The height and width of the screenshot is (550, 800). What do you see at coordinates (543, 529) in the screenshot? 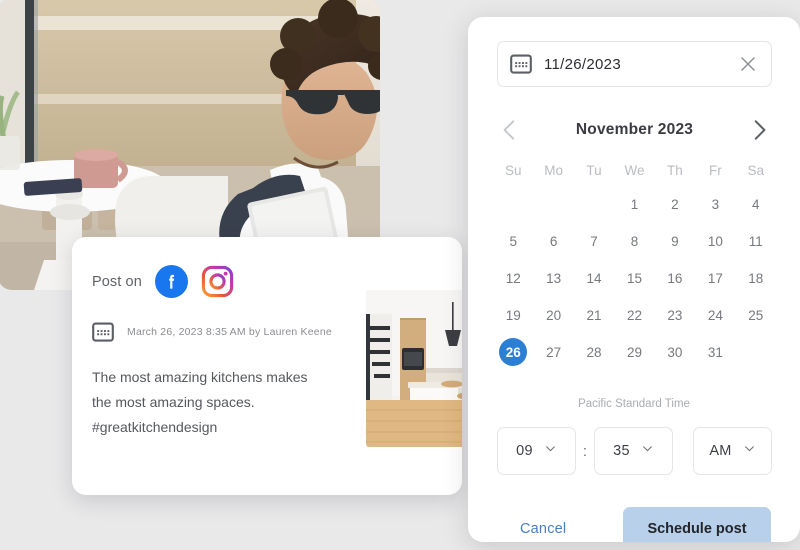
I see `cancel-button: Cancel` at bounding box center [543, 529].